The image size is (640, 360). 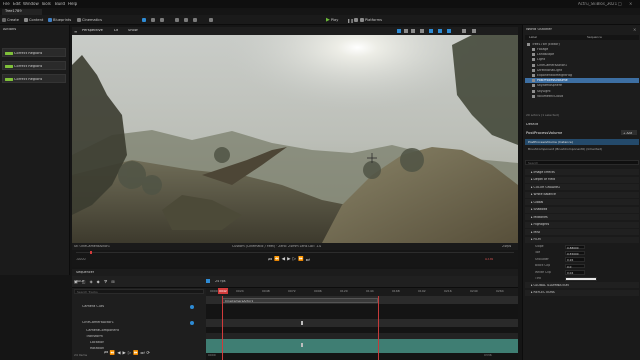 What do you see at coordinates (118, 353) in the screenshot?
I see `seq-step-back-icon: ◀` at bounding box center [118, 353].